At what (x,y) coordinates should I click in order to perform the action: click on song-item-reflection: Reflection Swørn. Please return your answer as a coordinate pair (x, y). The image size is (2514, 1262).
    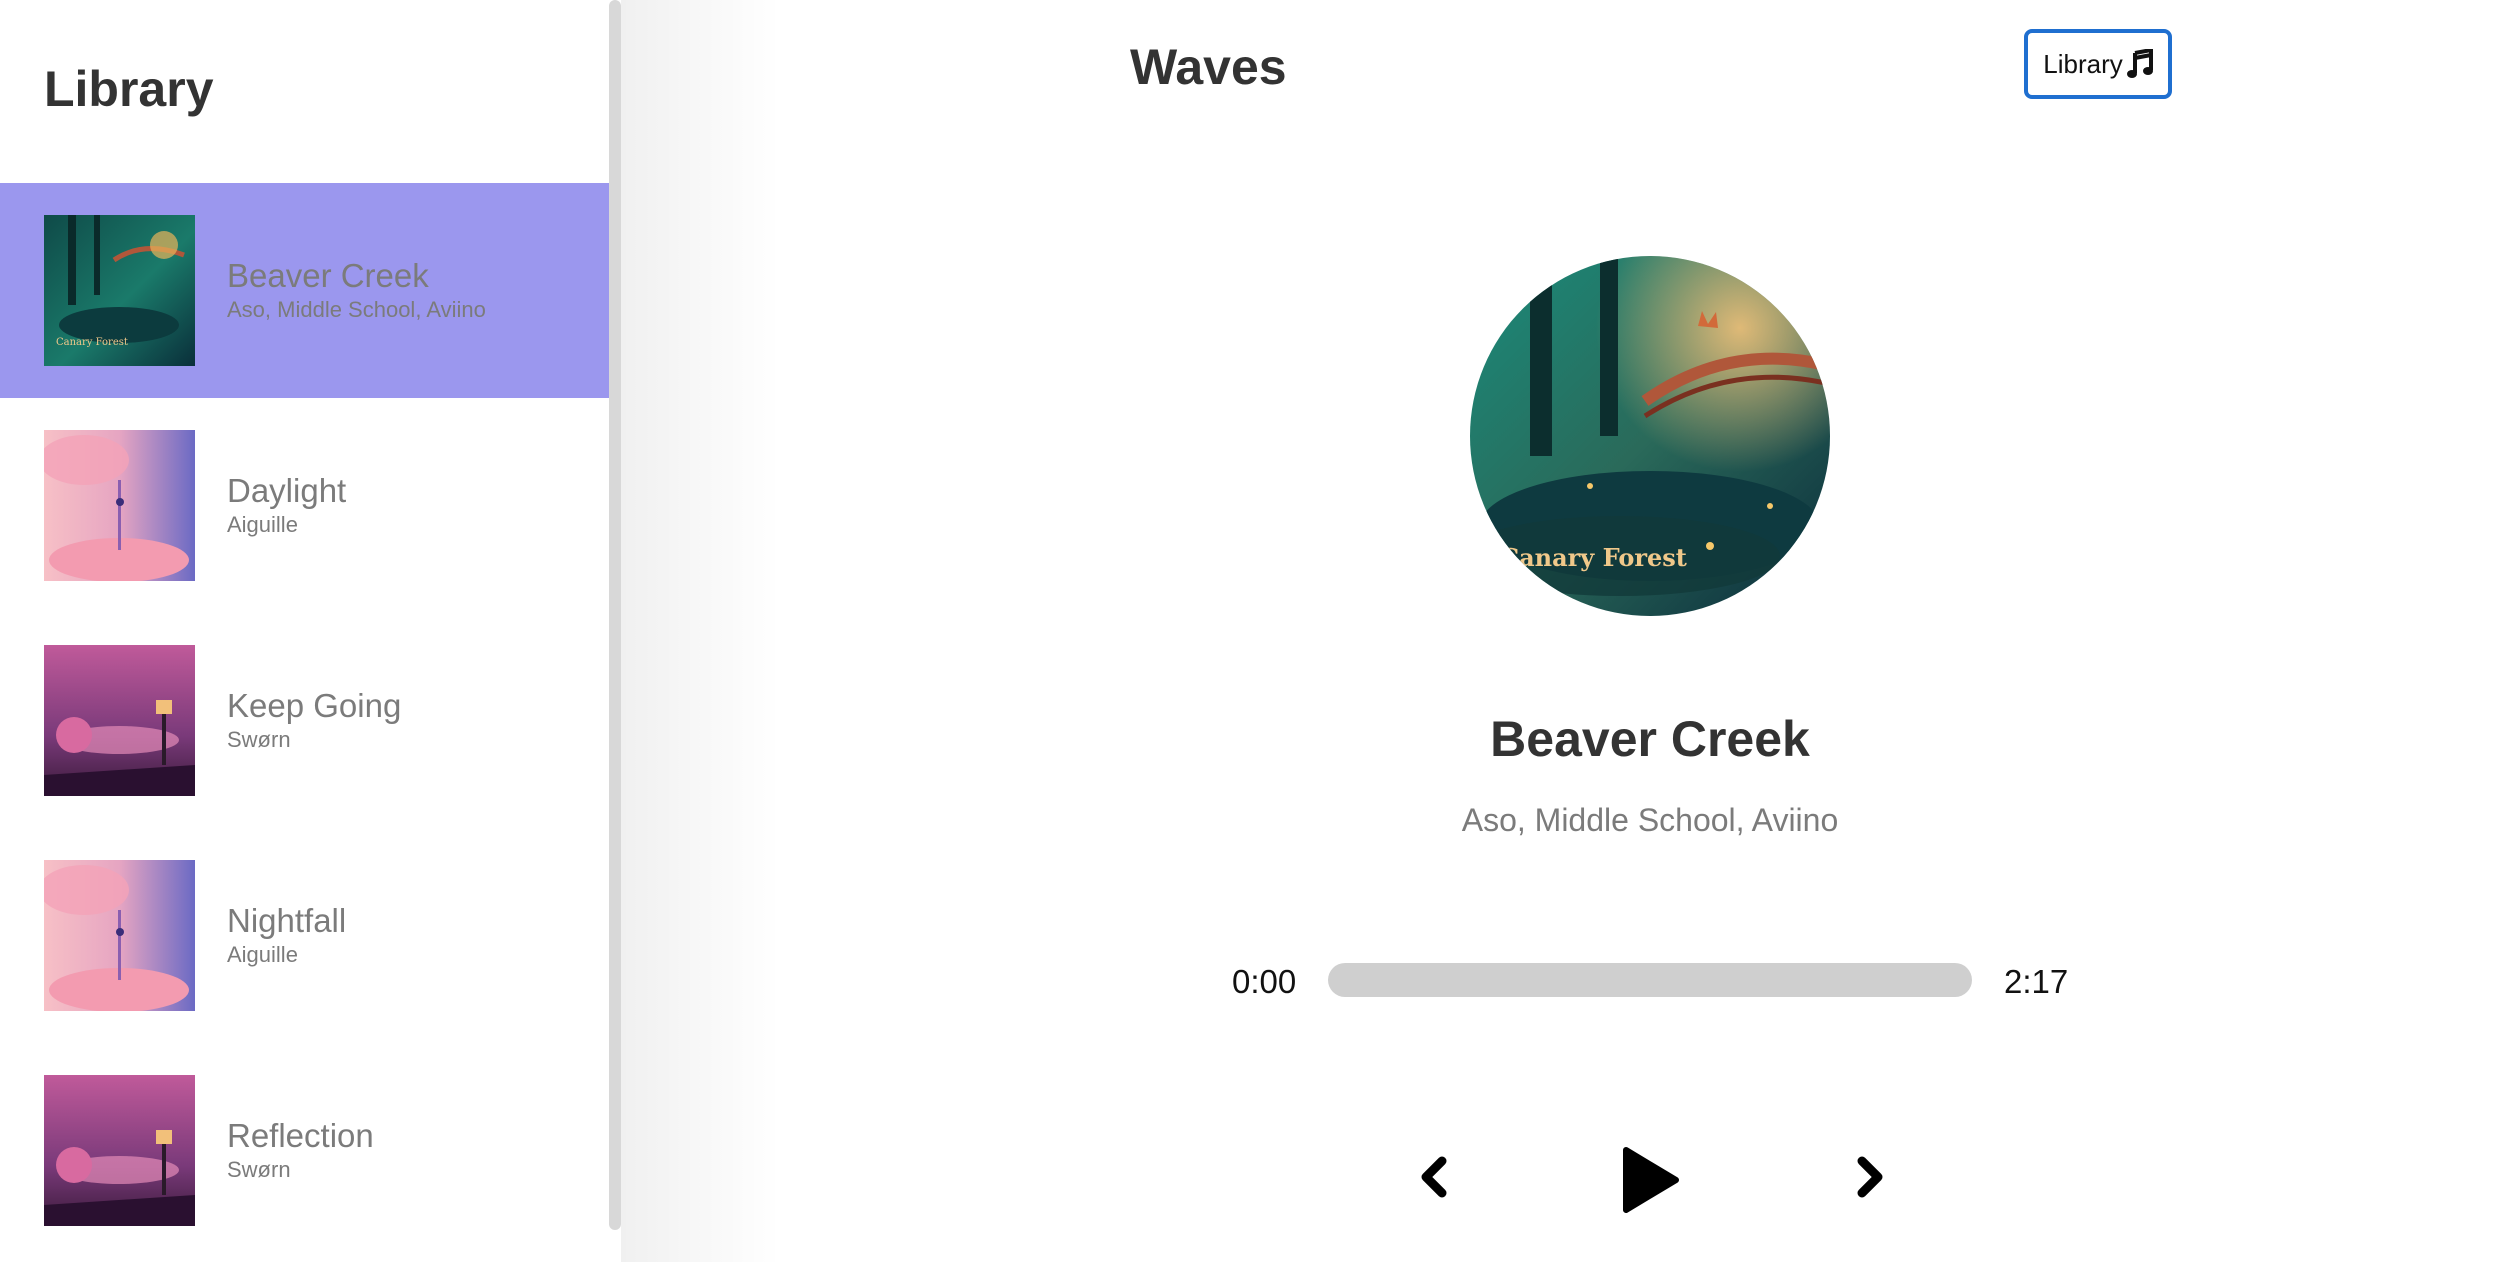
    Looking at the image, I should click on (305, 1150).